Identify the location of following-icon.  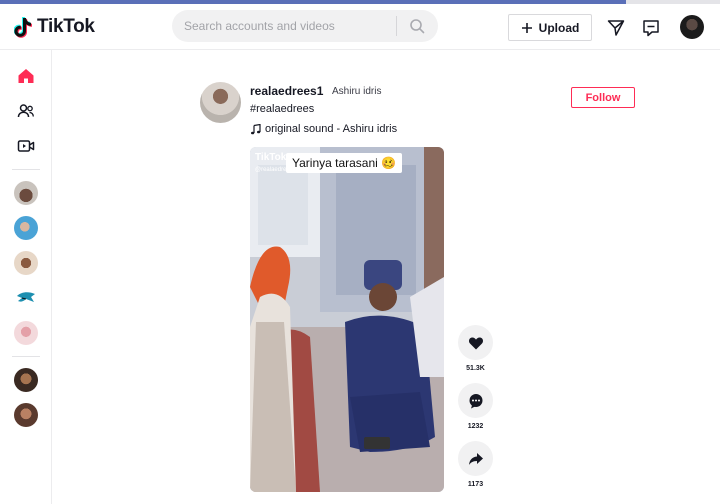
(26, 111).